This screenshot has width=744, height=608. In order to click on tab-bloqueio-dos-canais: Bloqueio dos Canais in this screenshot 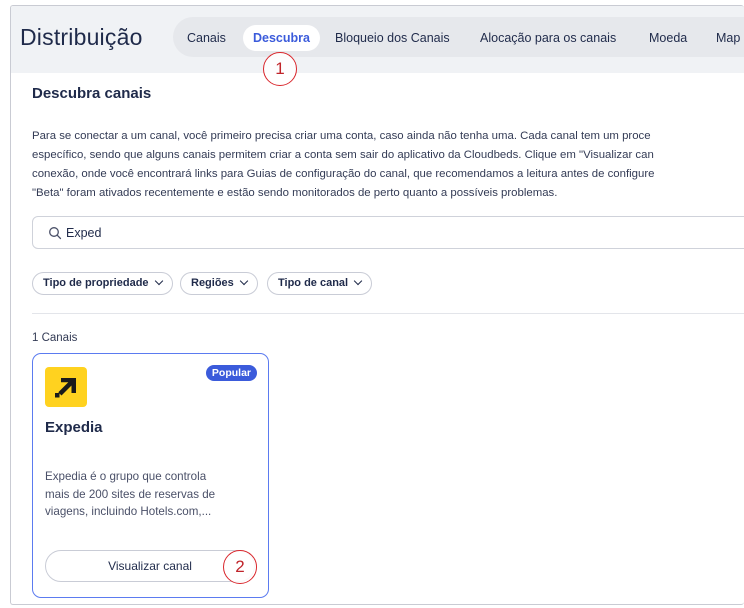, I will do `click(392, 38)`.